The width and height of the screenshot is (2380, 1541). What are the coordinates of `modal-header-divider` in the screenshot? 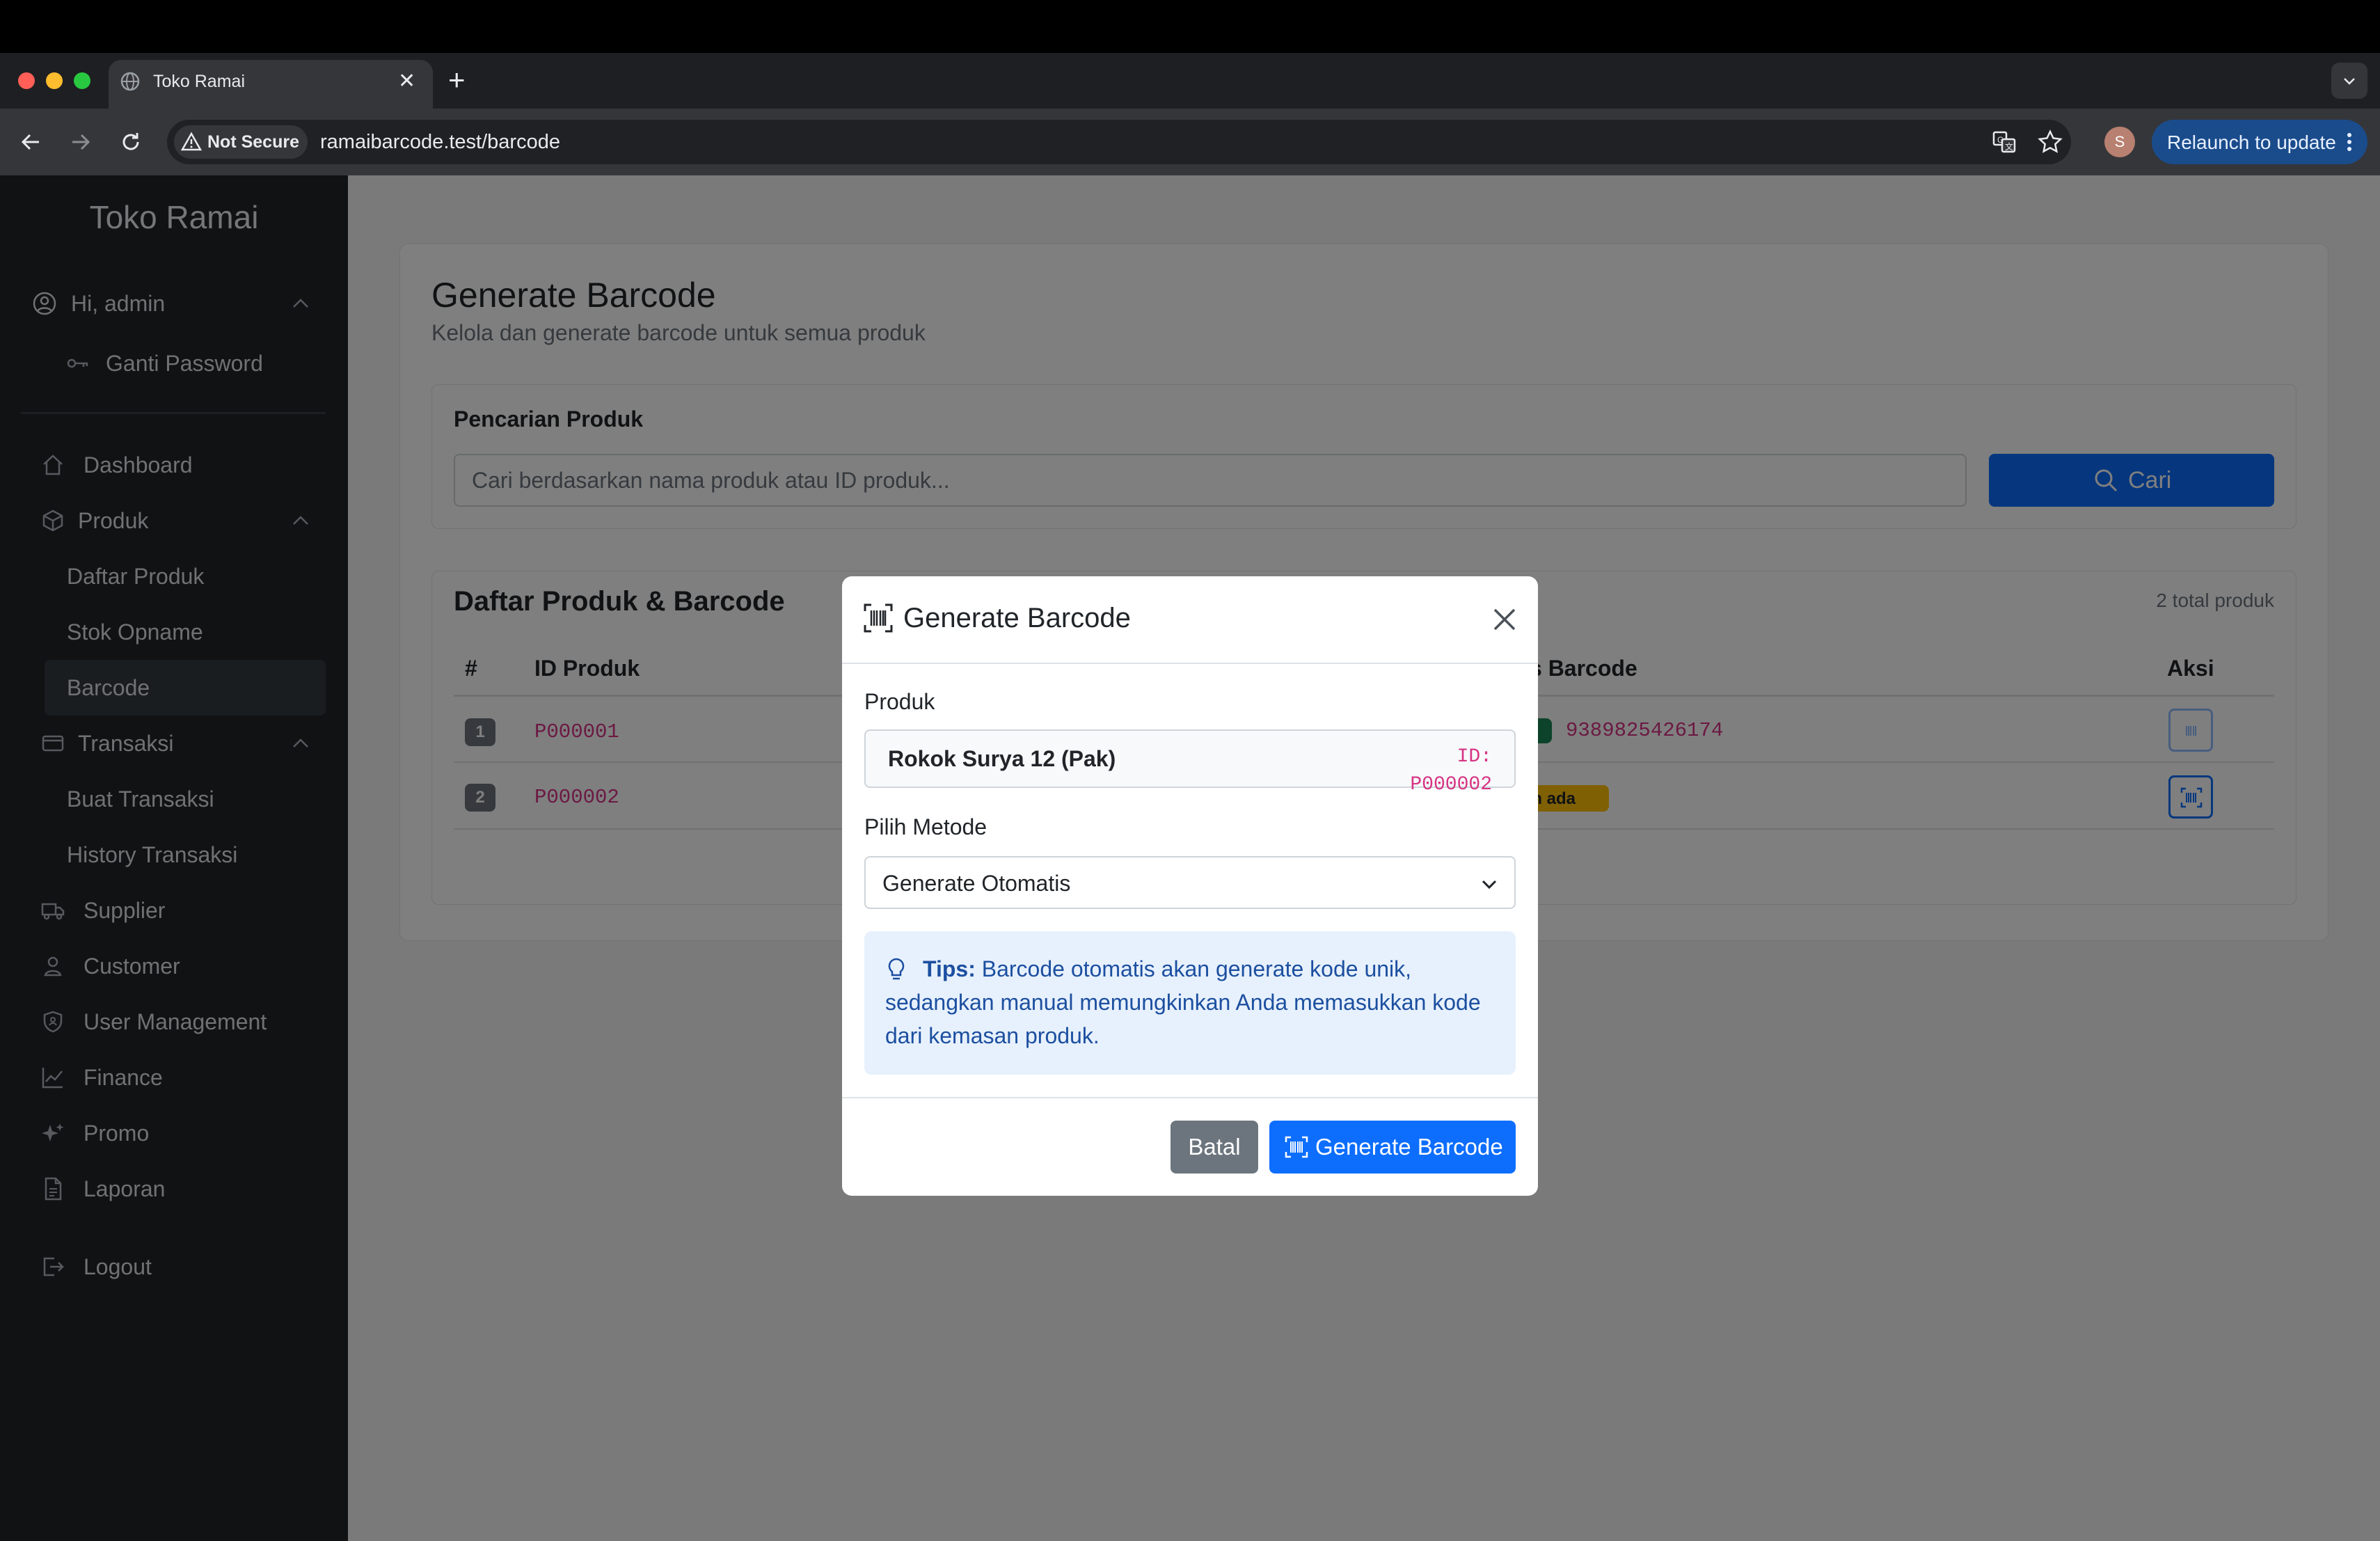 It's located at (1190, 663).